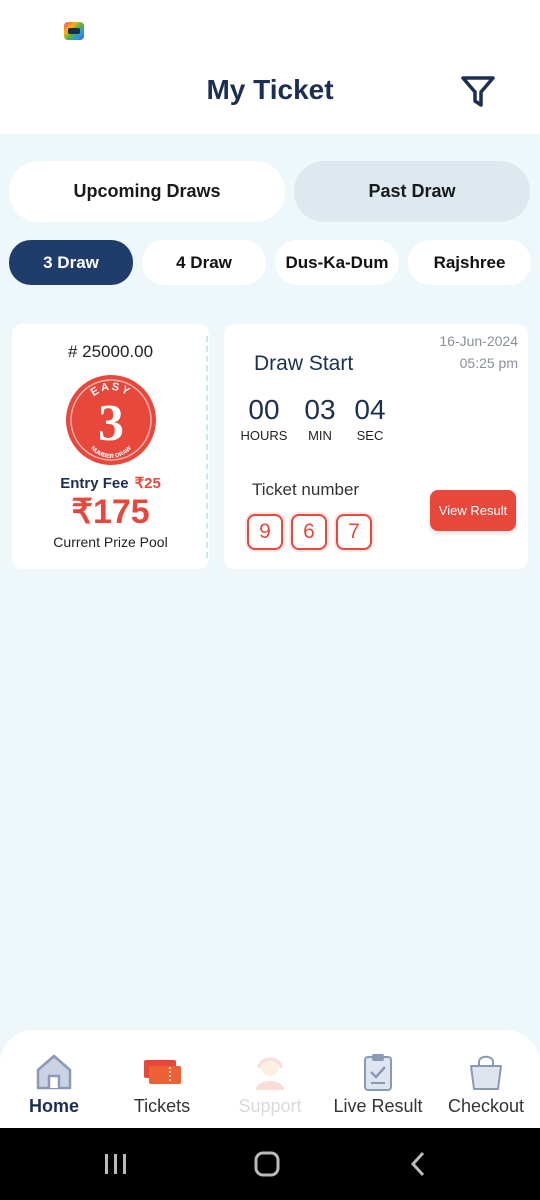 The width and height of the screenshot is (540, 1200). I want to click on timer-value: 04, so click(370, 409).